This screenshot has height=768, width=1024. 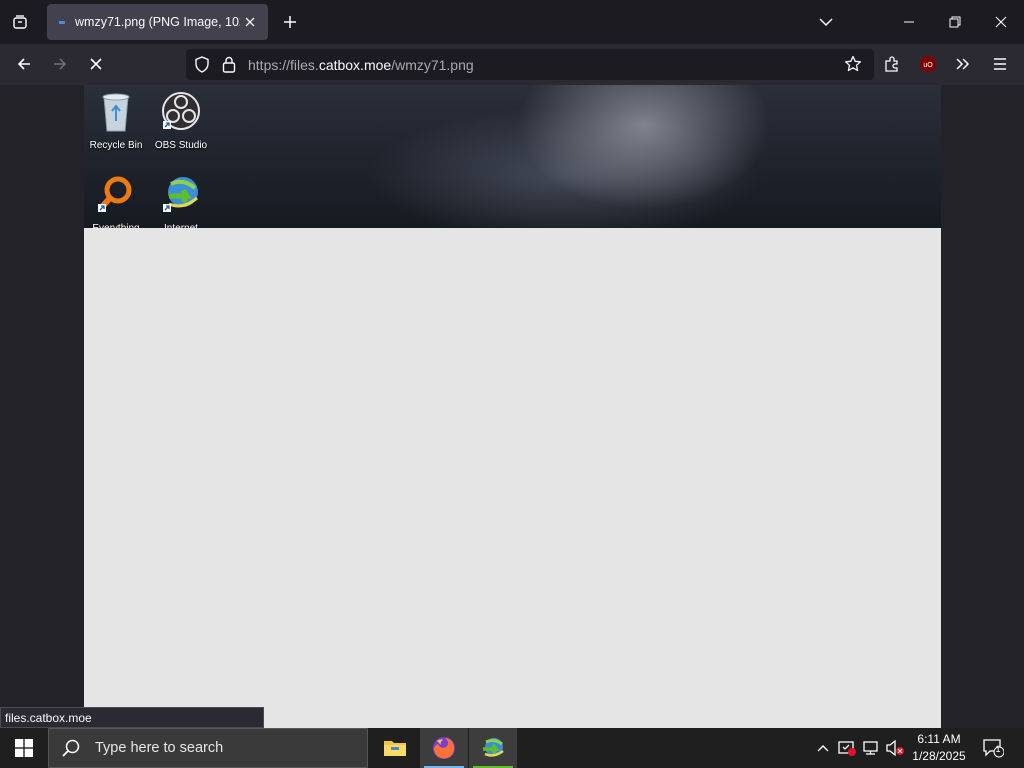 I want to click on taskbar-clock: 6:11 AM 1/28/2025, so click(x=939, y=748).